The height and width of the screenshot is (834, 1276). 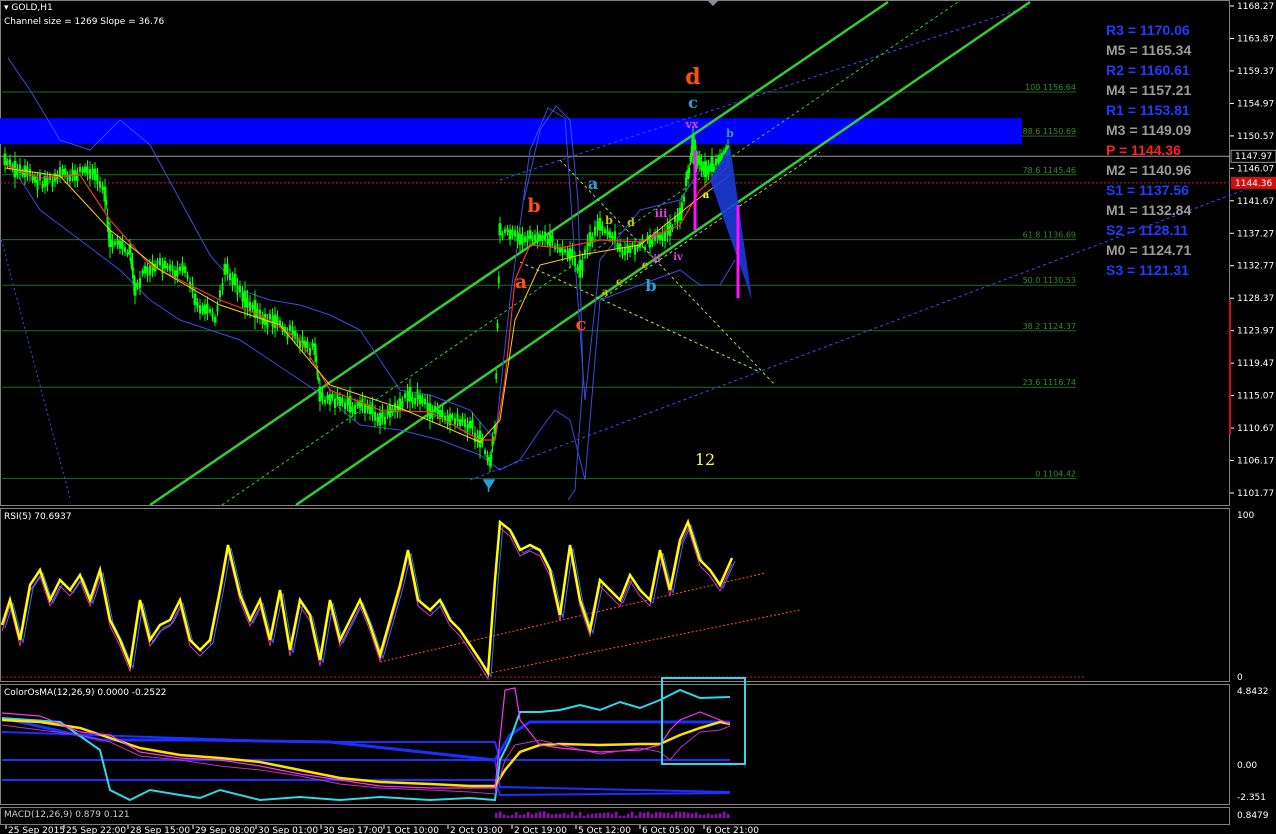 I want to click on pivot-label: S2 = 1128.11, so click(x=1147, y=230).